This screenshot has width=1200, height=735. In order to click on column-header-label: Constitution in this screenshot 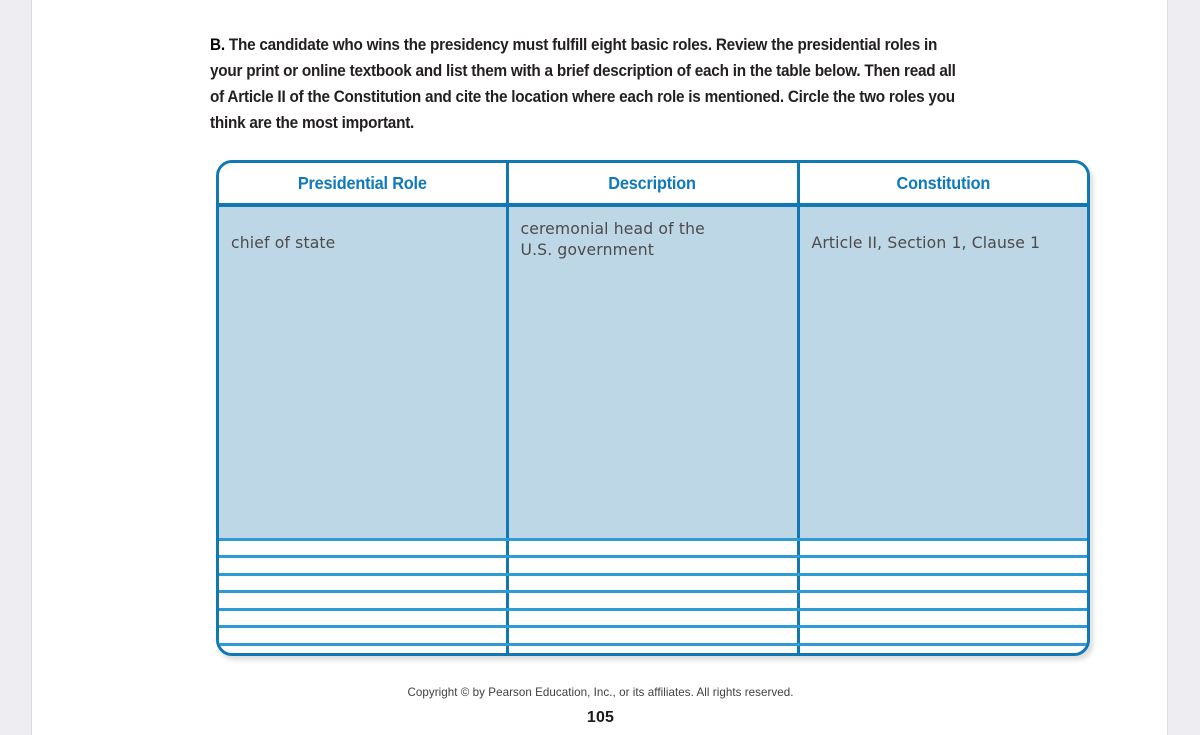, I will do `click(943, 182)`.